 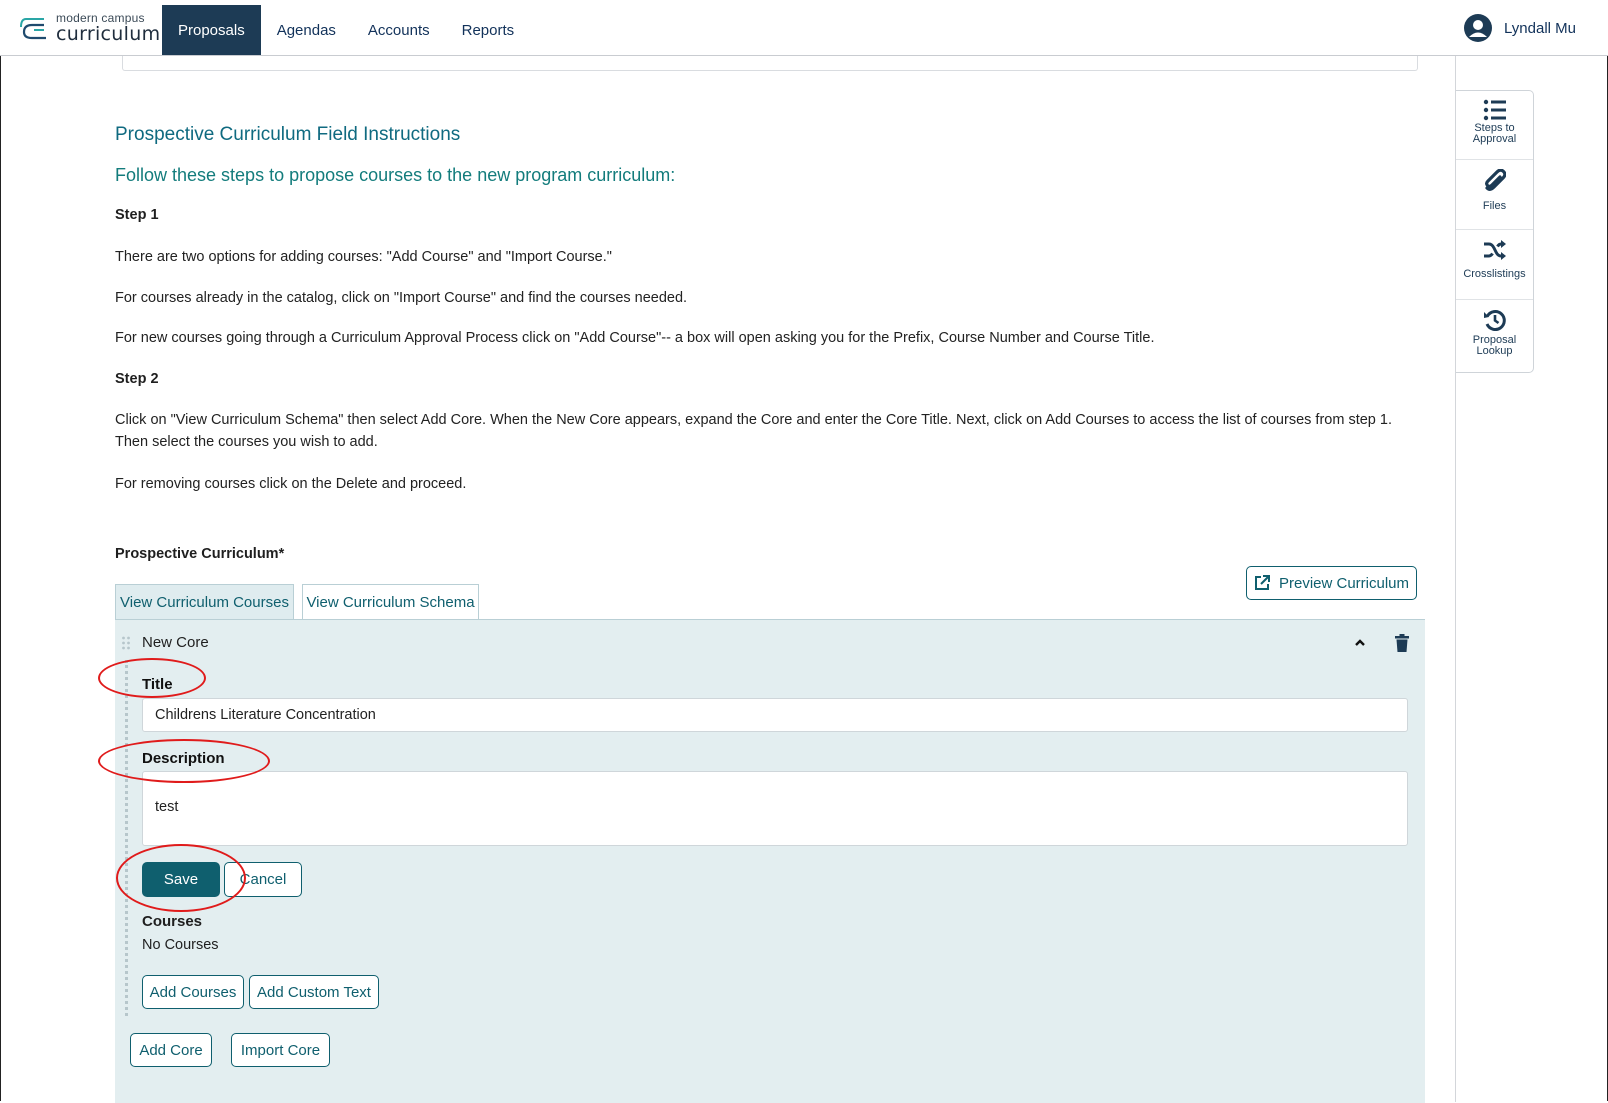 What do you see at coordinates (1494, 274) in the screenshot?
I see `sidebar-item-label: Crosslistings` at bounding box center [1494, 274].